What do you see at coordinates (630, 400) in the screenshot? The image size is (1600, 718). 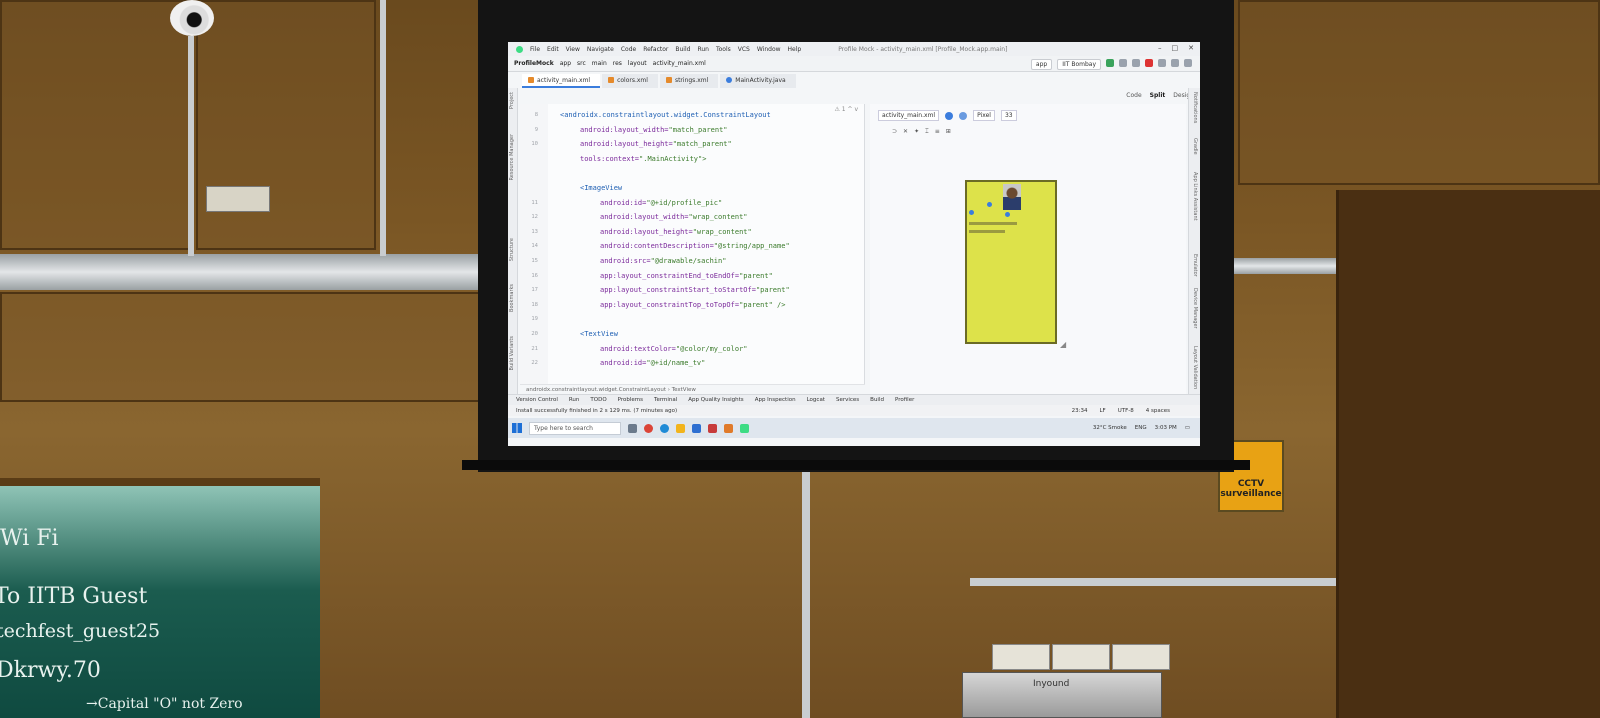 I see `tool-problems: Problems` at bounding box center [630, 400].